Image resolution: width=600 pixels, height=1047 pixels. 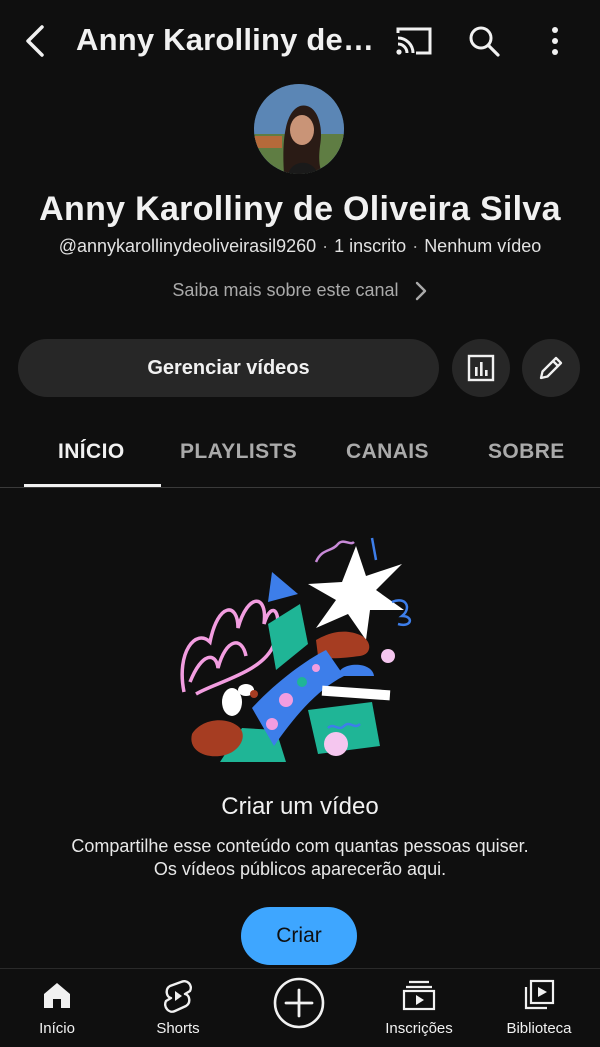 I want to click on tab-sobre: SOBRE, so click(x=526, y=452).